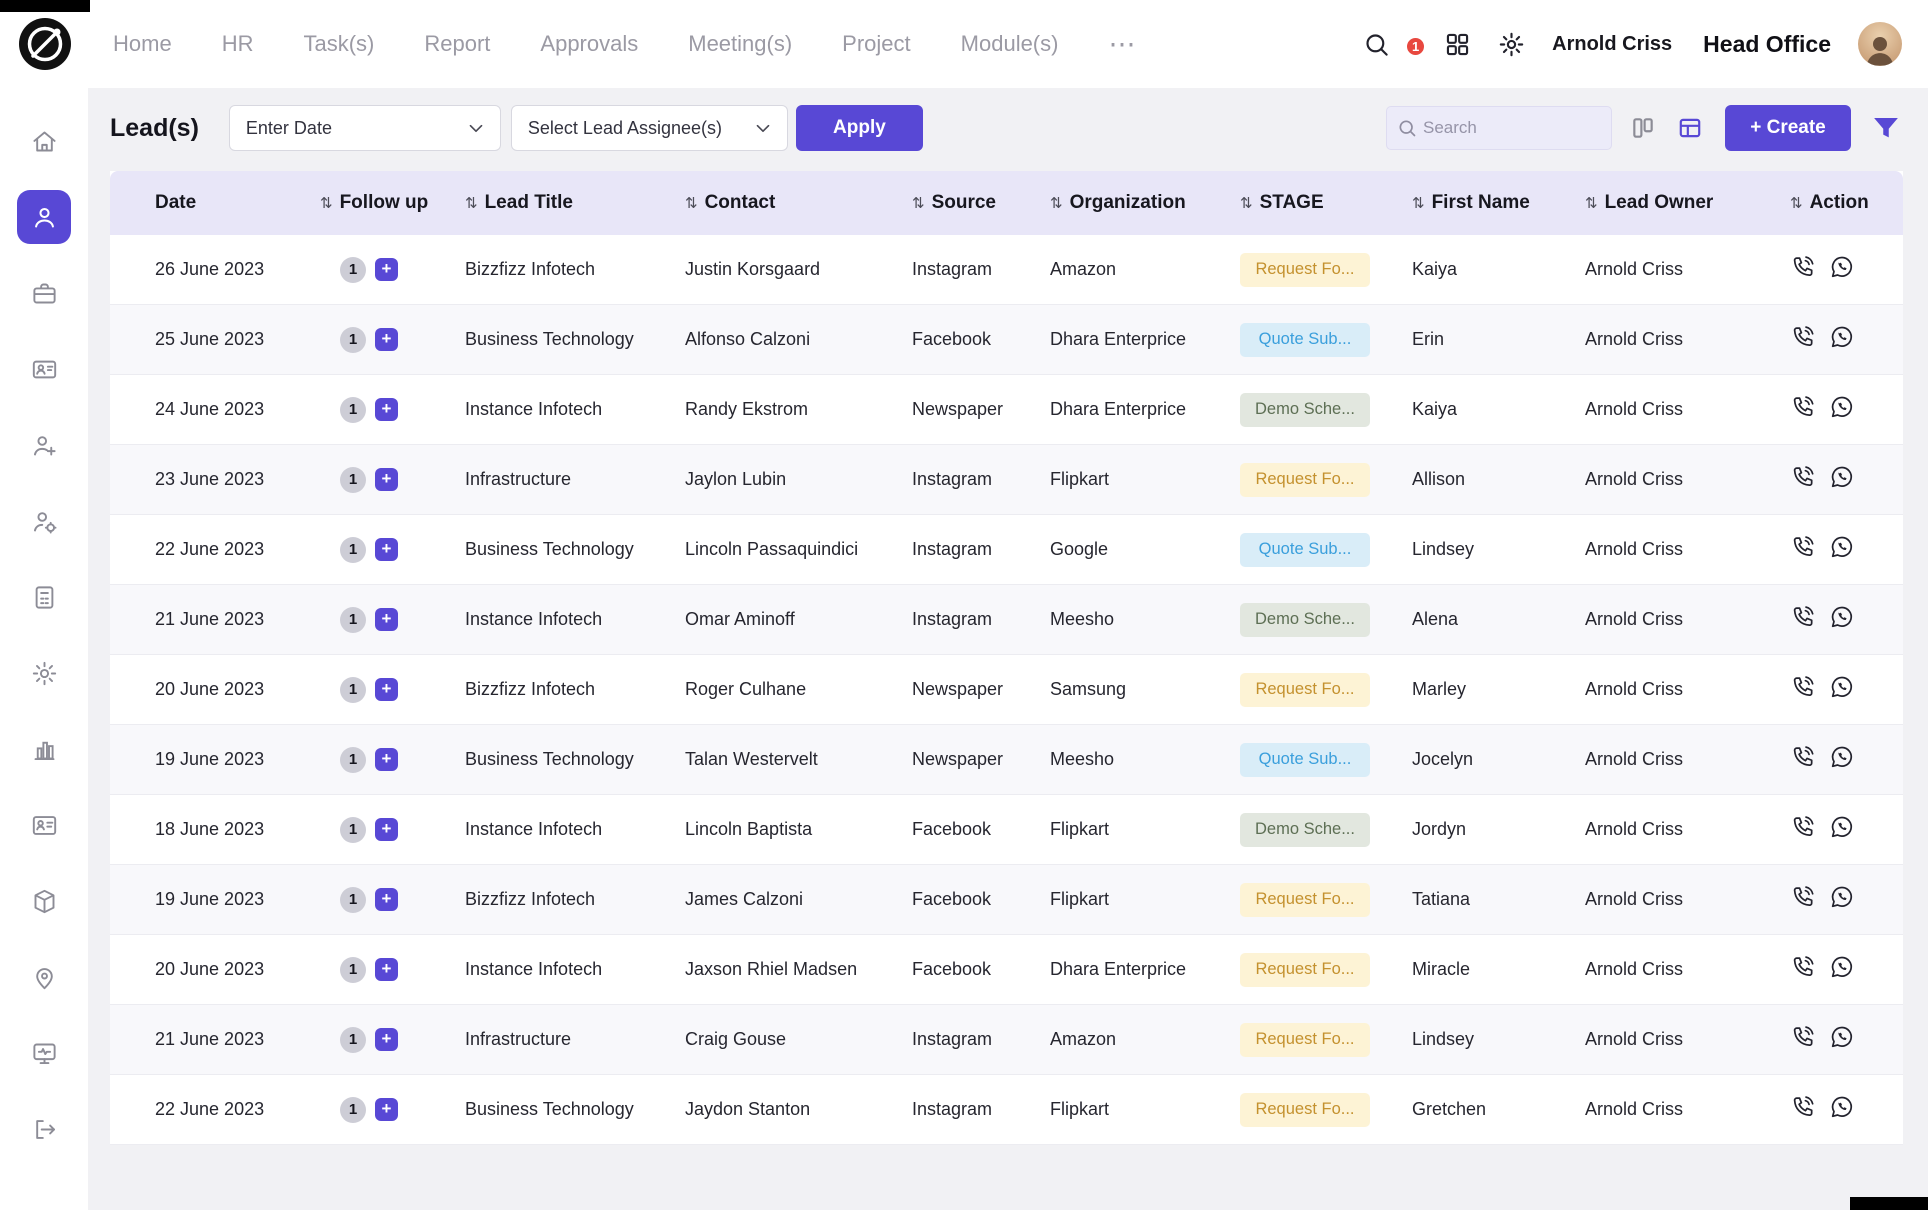  What do you see at coordinates (778, 203) in the screenshot?
I see `column-header-contact: ⇅ Contact` at bounding box center [778, 203].